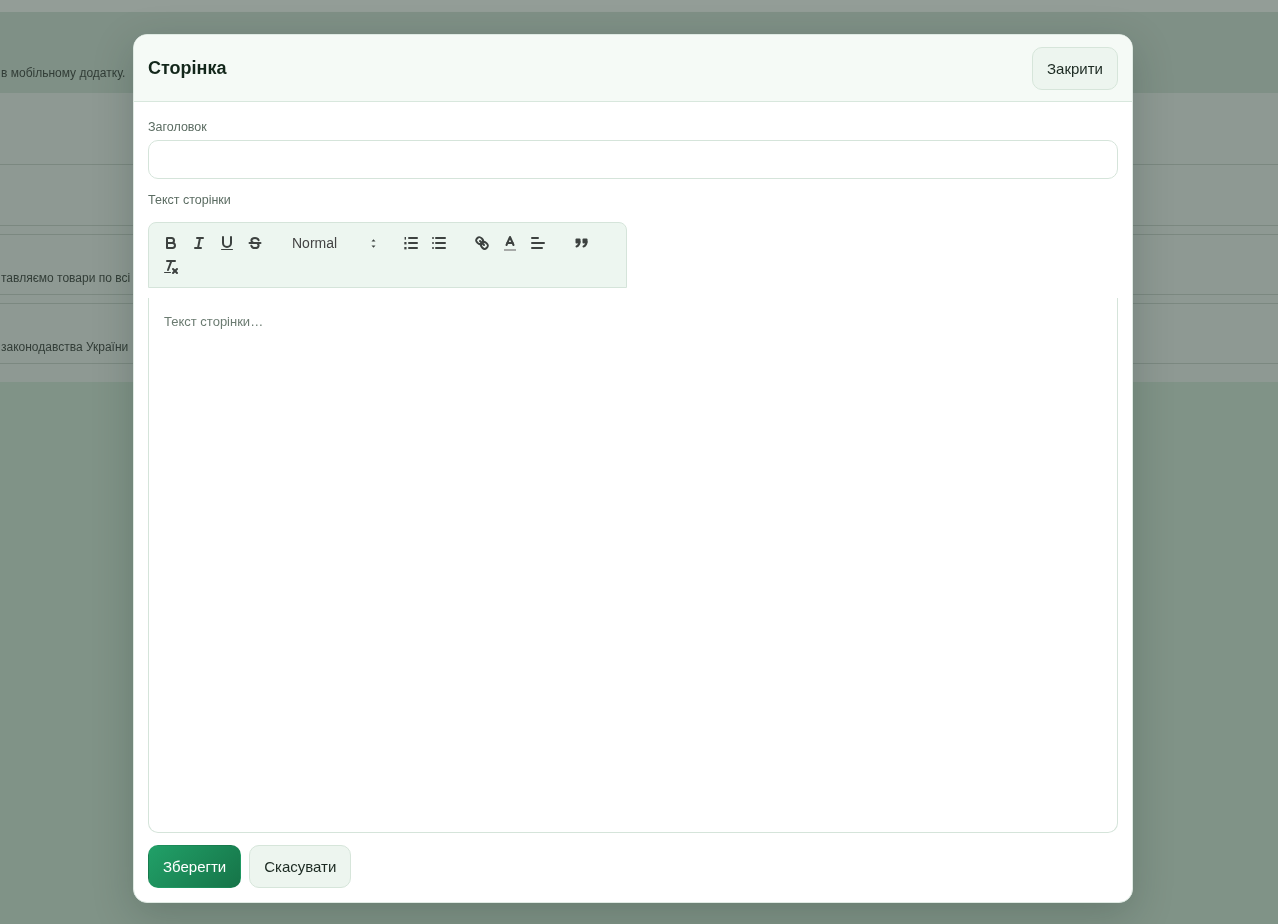 This screenshot has width=1278, height=924. Describe the element at coordinates (333, 243) in the screenshot. I see `heading-select: Normal` at that location.